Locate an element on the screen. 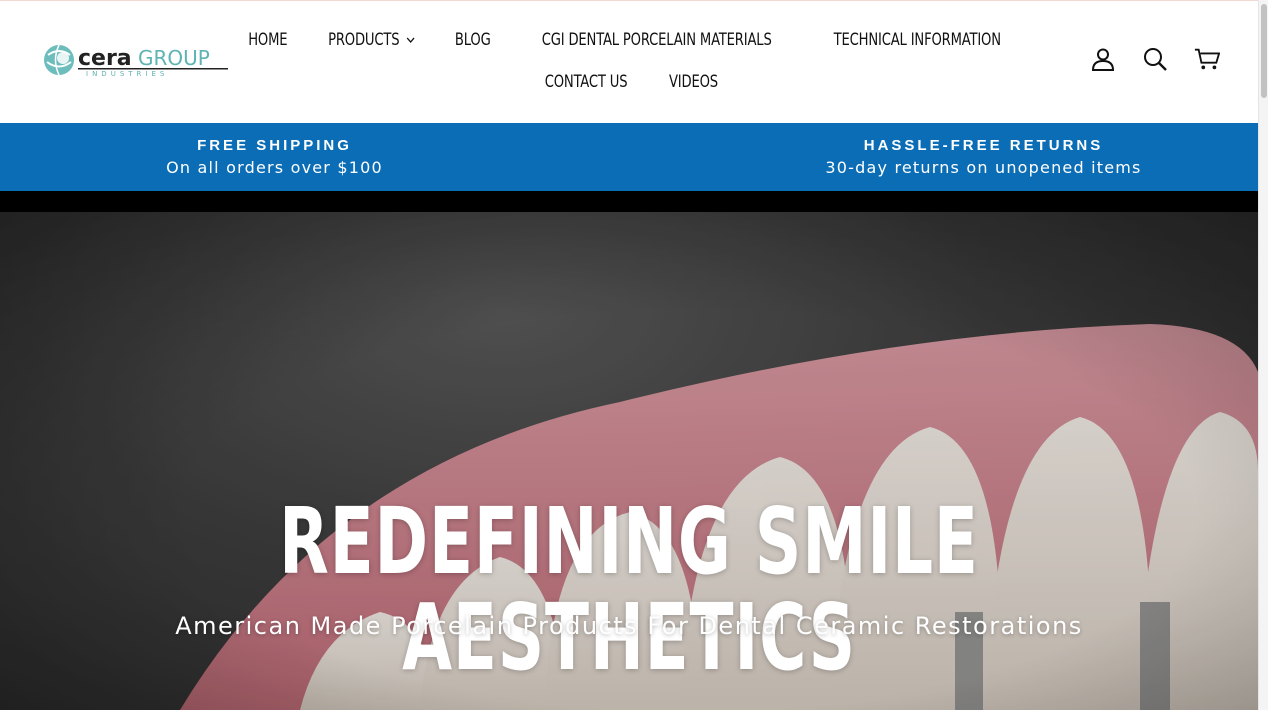 Image resolution: width=1268 pixels, height=710 pixels. nav-item-products: PRODUCTS is located at coordinates (371, 40).